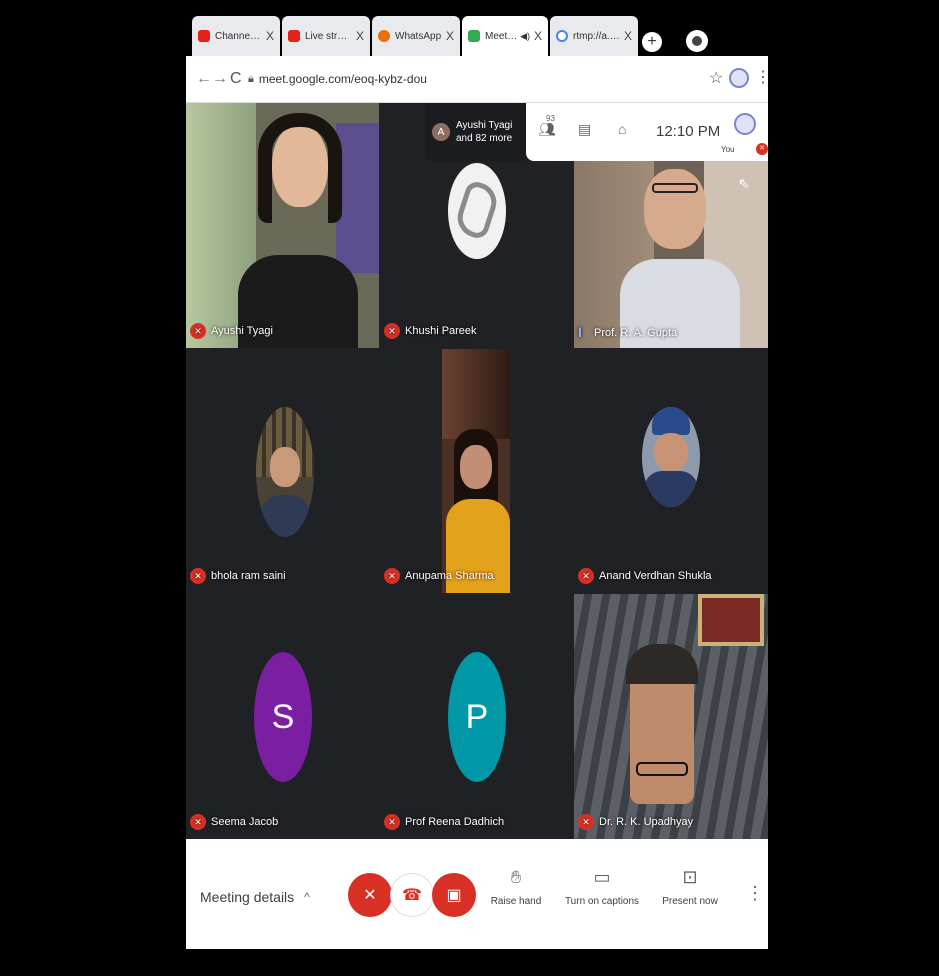 The image size is (939, 976). I want to click on tab-whatsapp: WhatsApp X, so click(416, 36).